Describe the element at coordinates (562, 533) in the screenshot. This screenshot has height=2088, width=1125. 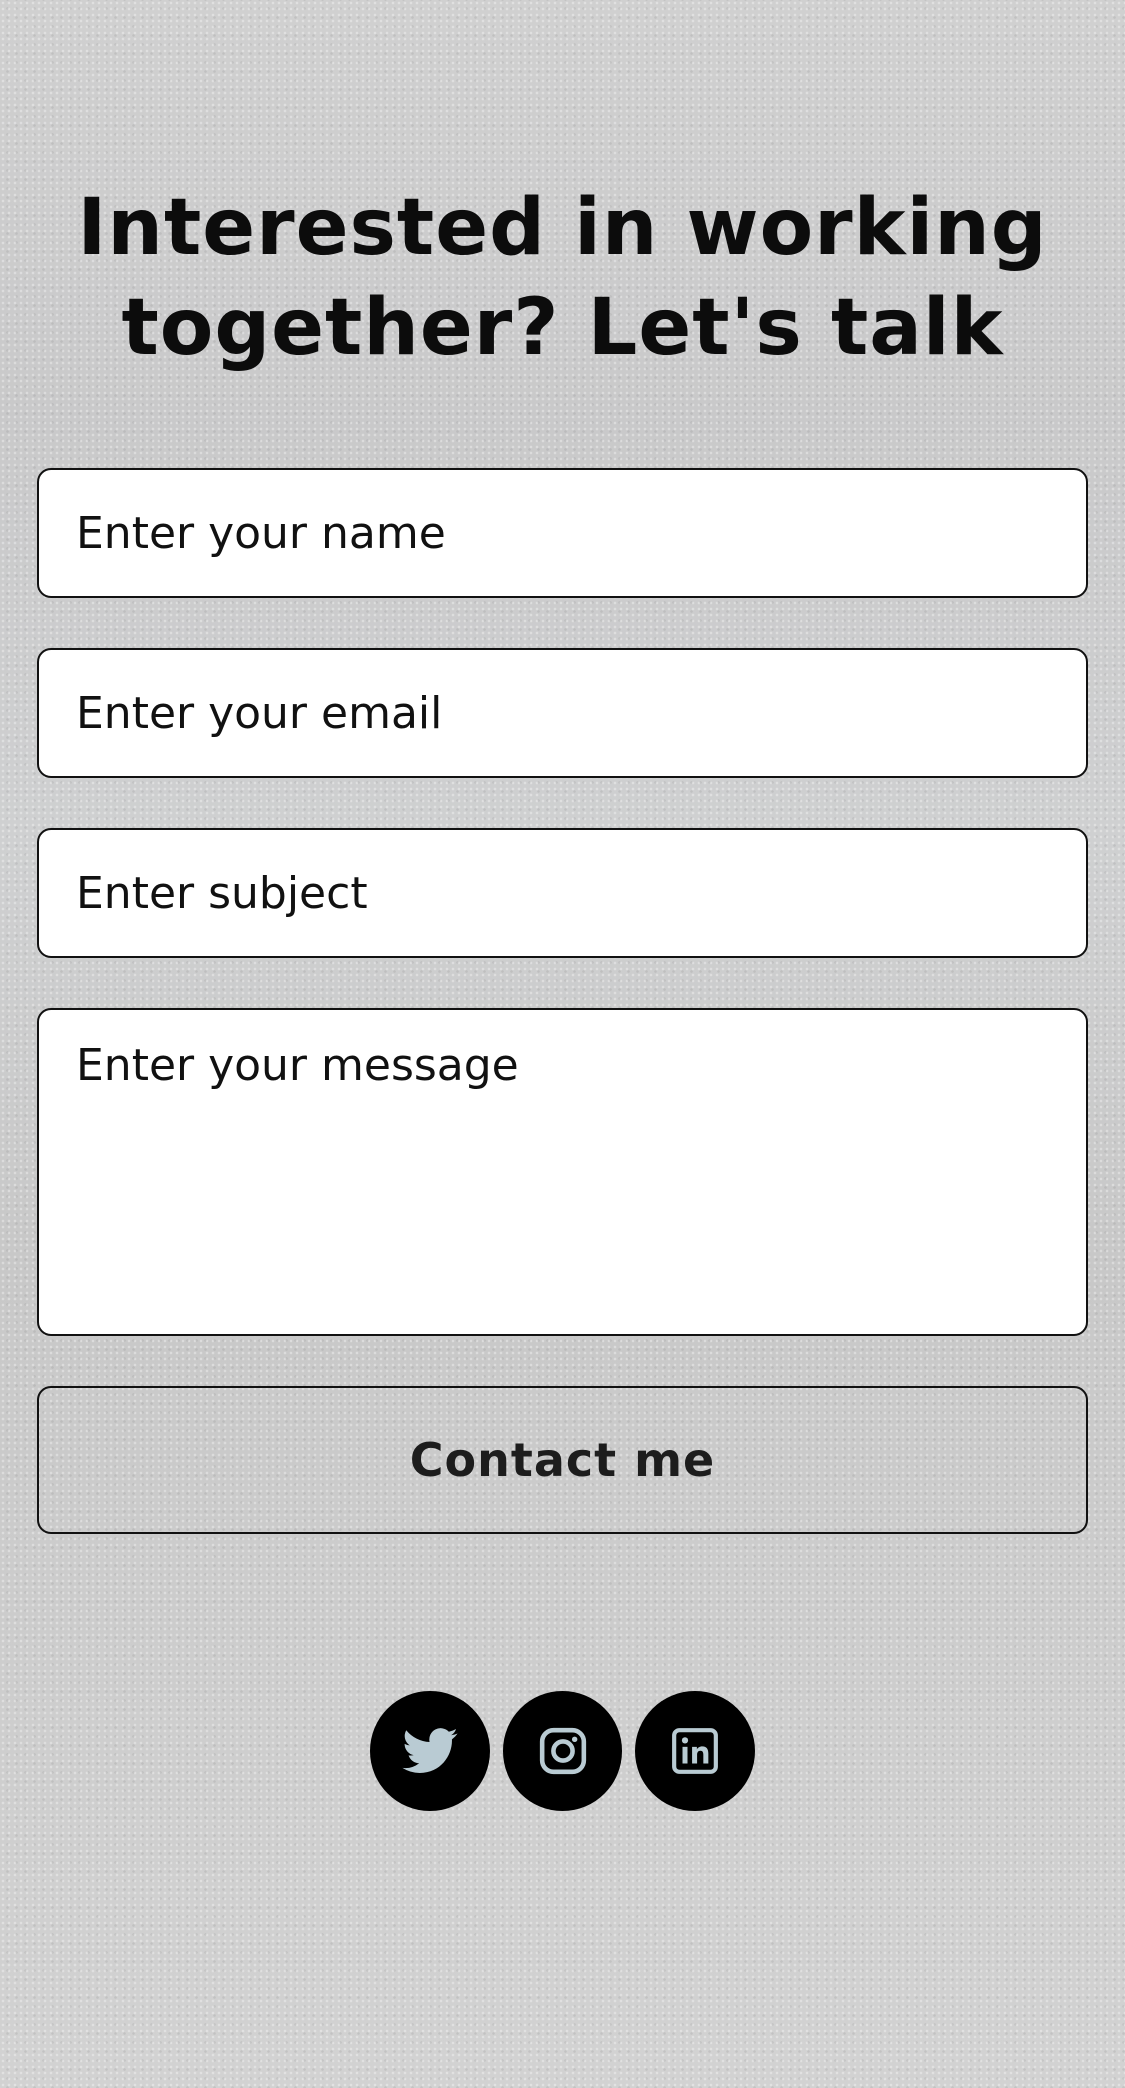
I see `name-input` at that location.